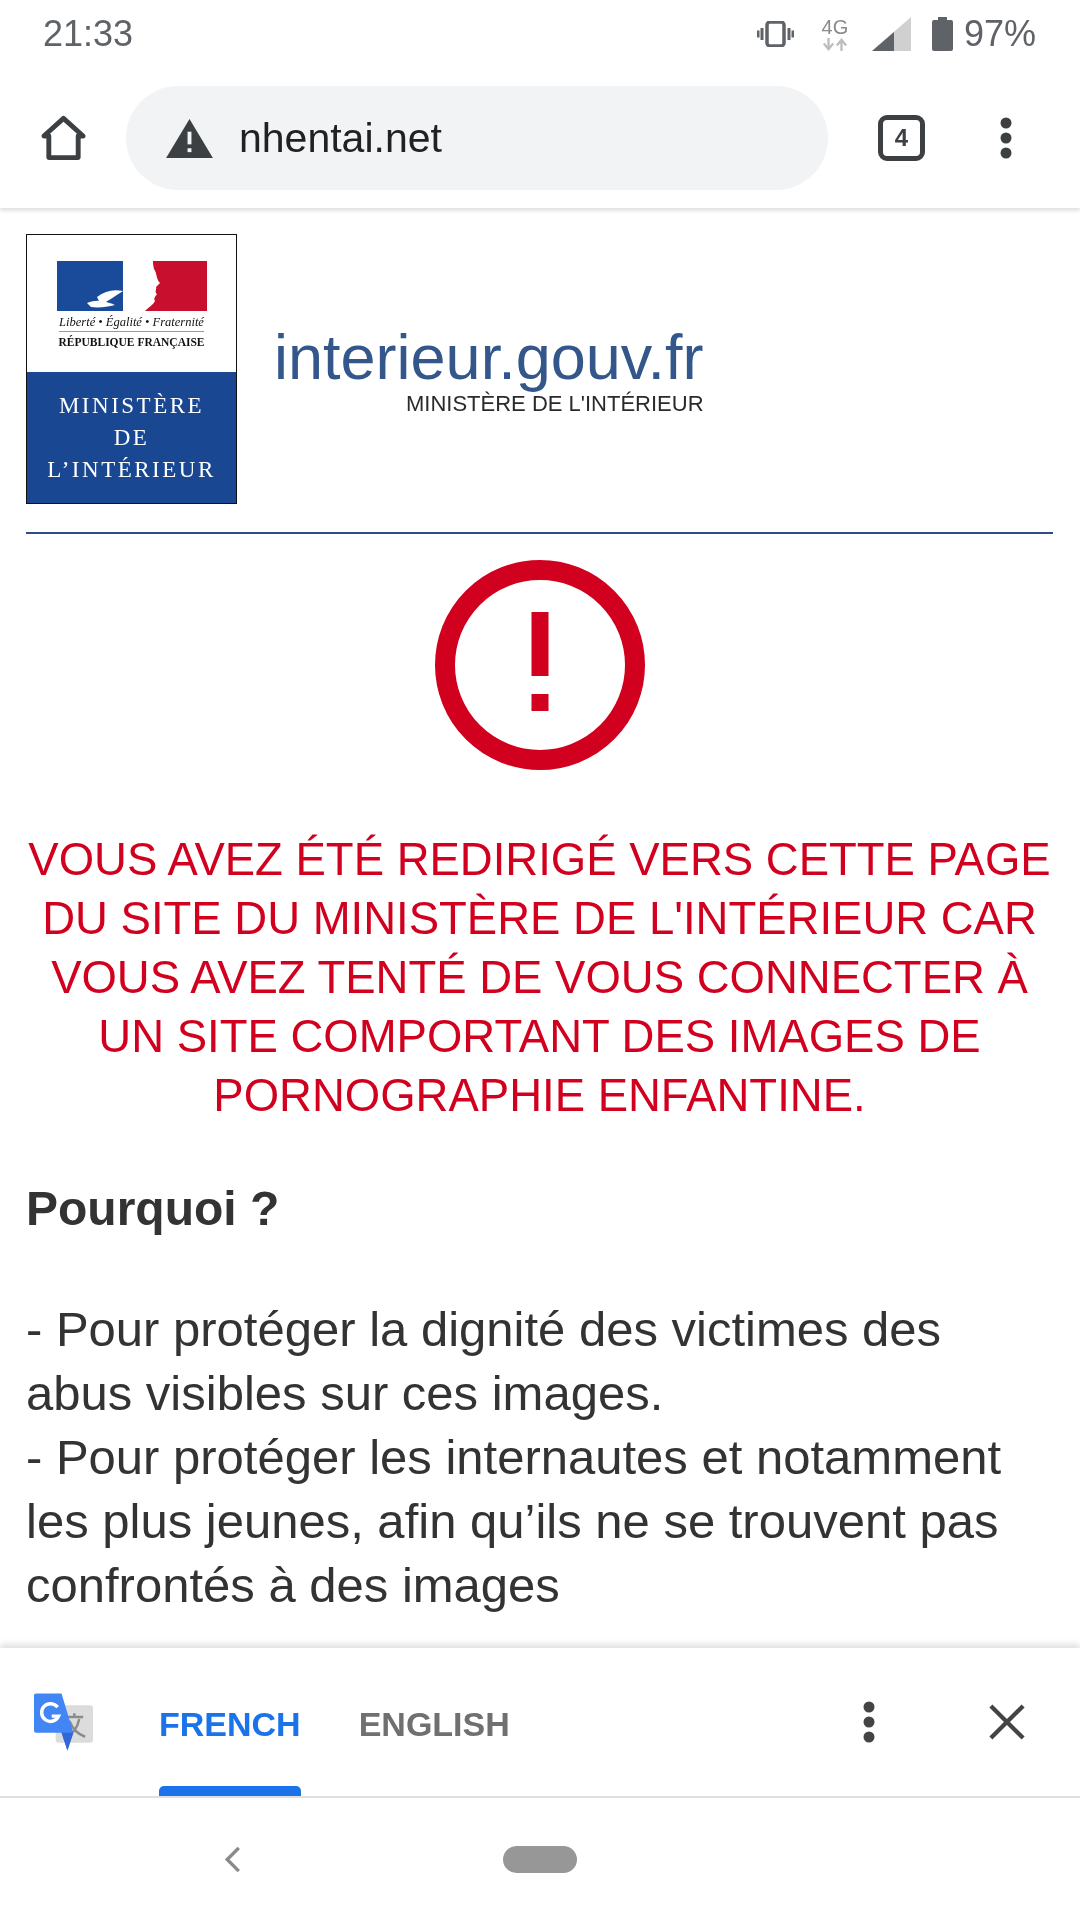 This screenshot has width=1080, height=1920. What do you see at coordinates (514, 1521) in the screenshot?
I see `reason-text: - Pour protéger les internautes et notamment les plus jeunes, afin qu’ils ne se trouvent pas confrontés à des images` at bounding box center [514, 1521].